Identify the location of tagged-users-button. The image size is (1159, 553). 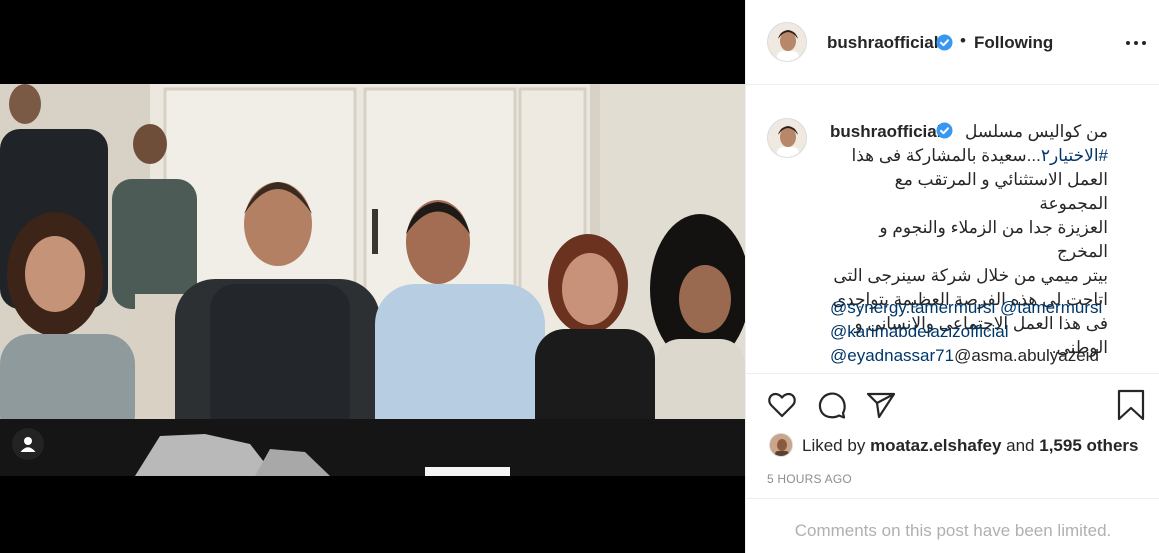
(28, 444).